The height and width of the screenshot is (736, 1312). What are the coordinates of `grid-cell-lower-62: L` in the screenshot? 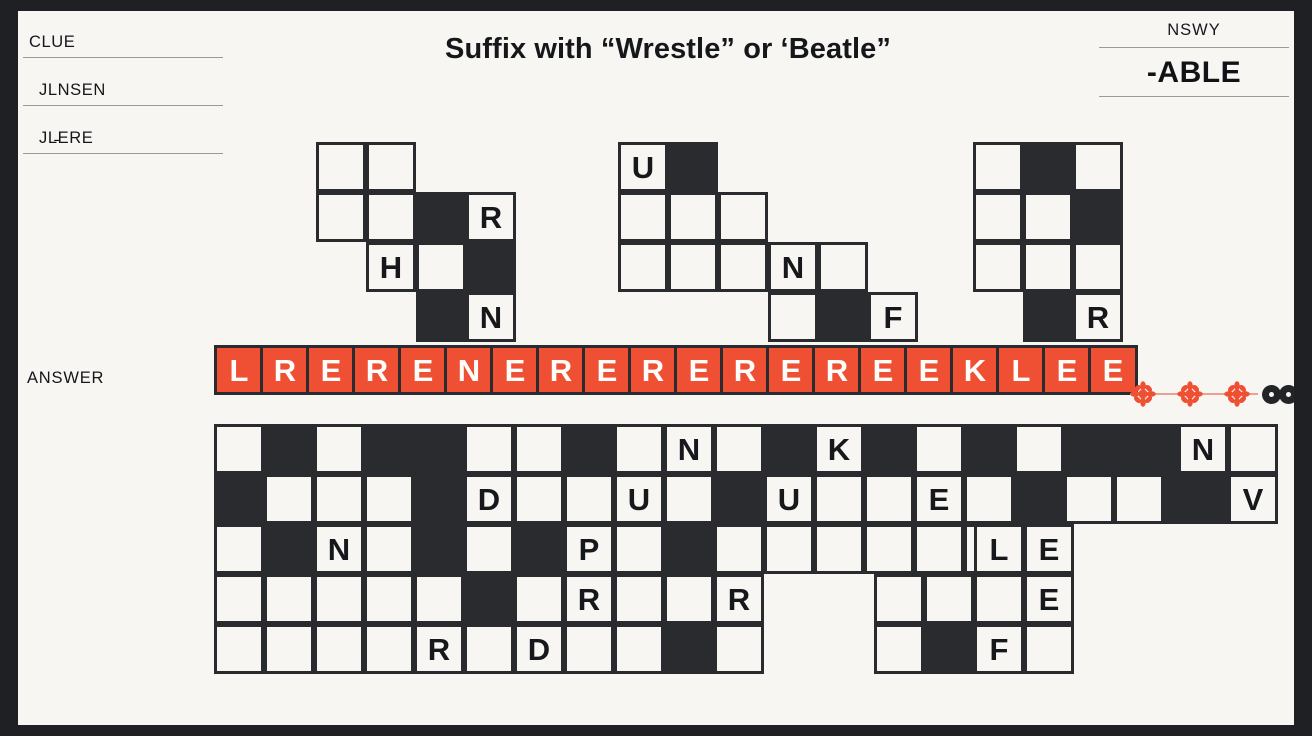 It's located at (999, 549).